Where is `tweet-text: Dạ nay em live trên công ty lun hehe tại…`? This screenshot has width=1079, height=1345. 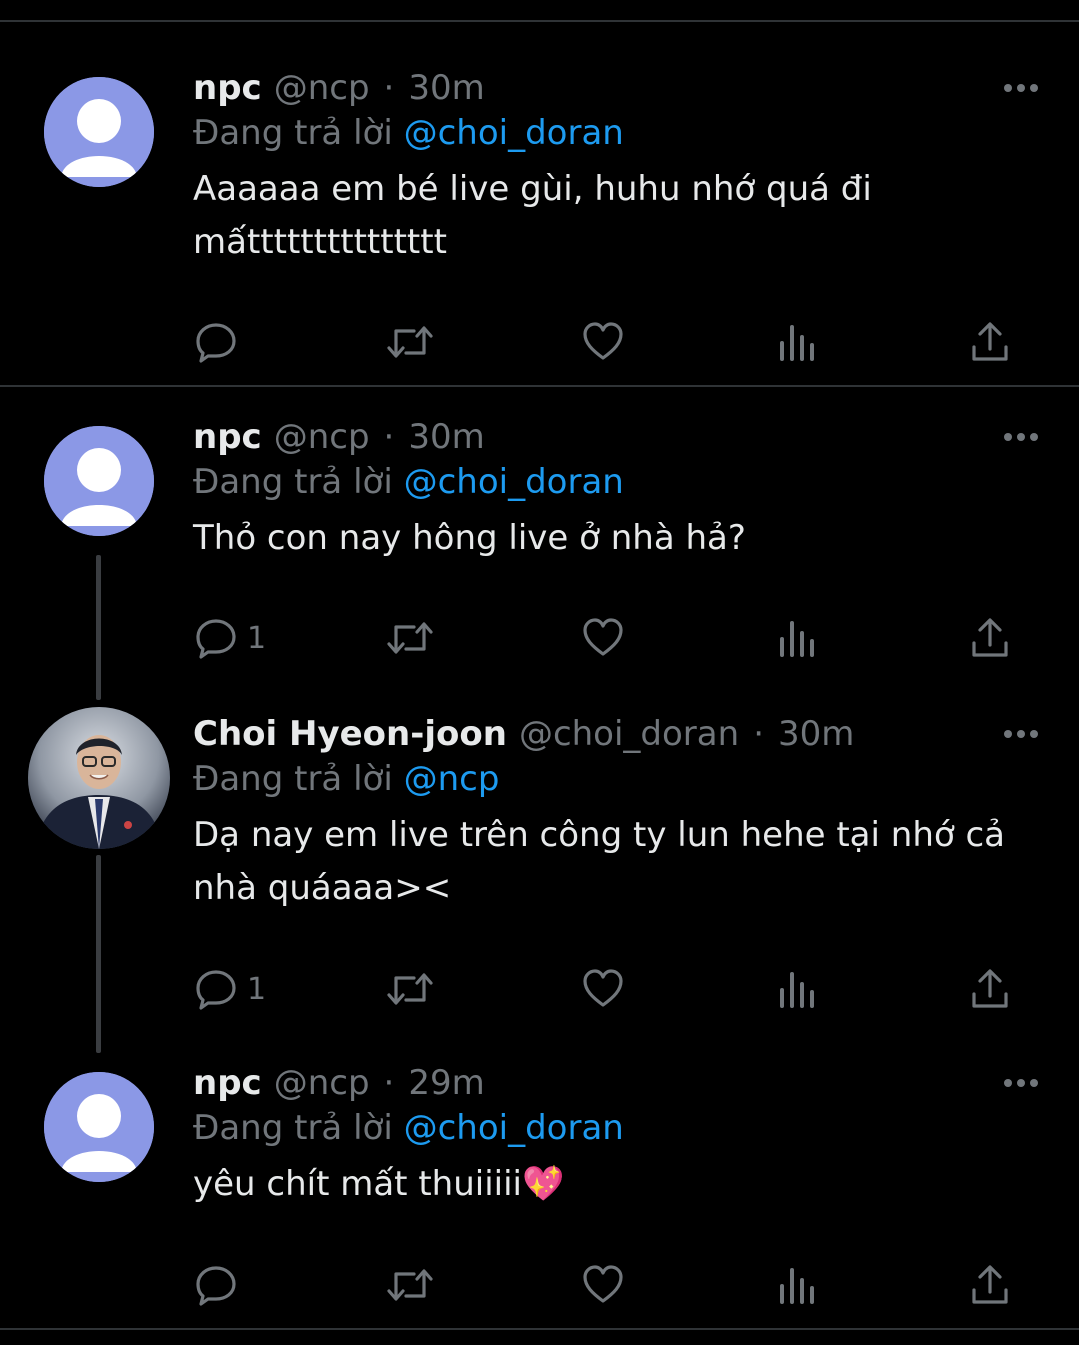 tweet-text: Dạ nay em live trên công ty lun hehe tại… is located at coordinates (599, 861).